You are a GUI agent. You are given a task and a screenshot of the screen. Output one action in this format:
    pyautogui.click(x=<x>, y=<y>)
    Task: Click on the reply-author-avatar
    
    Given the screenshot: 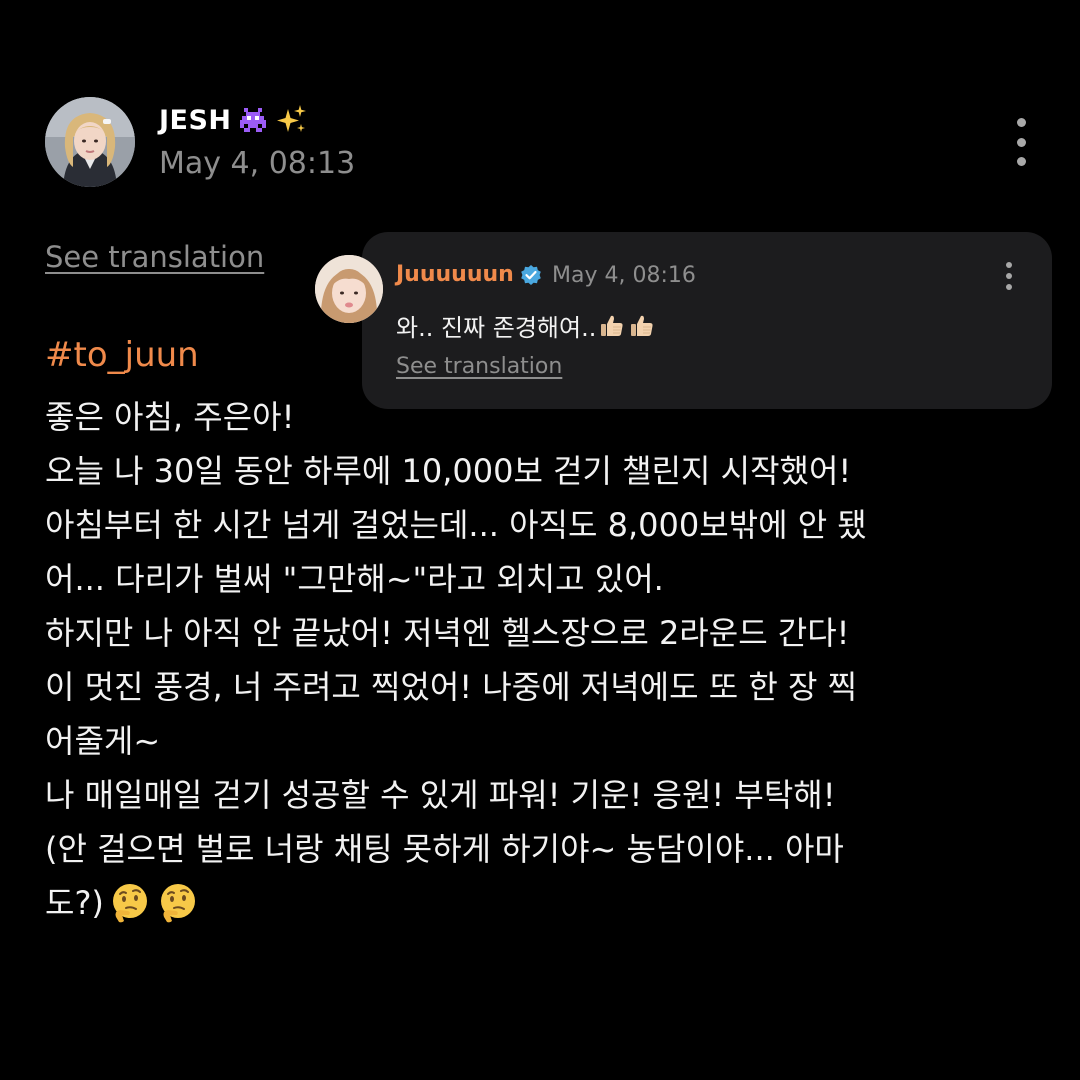 What is the action you would take?
    pyautogui.click(x=349, y=289)
    